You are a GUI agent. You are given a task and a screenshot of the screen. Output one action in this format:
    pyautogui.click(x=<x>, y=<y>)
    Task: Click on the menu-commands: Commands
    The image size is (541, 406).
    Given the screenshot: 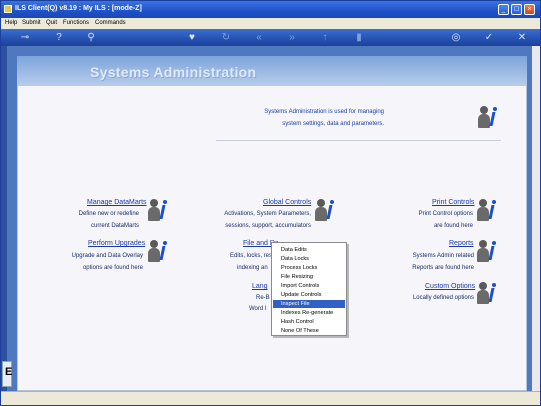 What is the action you would take?
    pyautogui.click(x=110, y=23)
    